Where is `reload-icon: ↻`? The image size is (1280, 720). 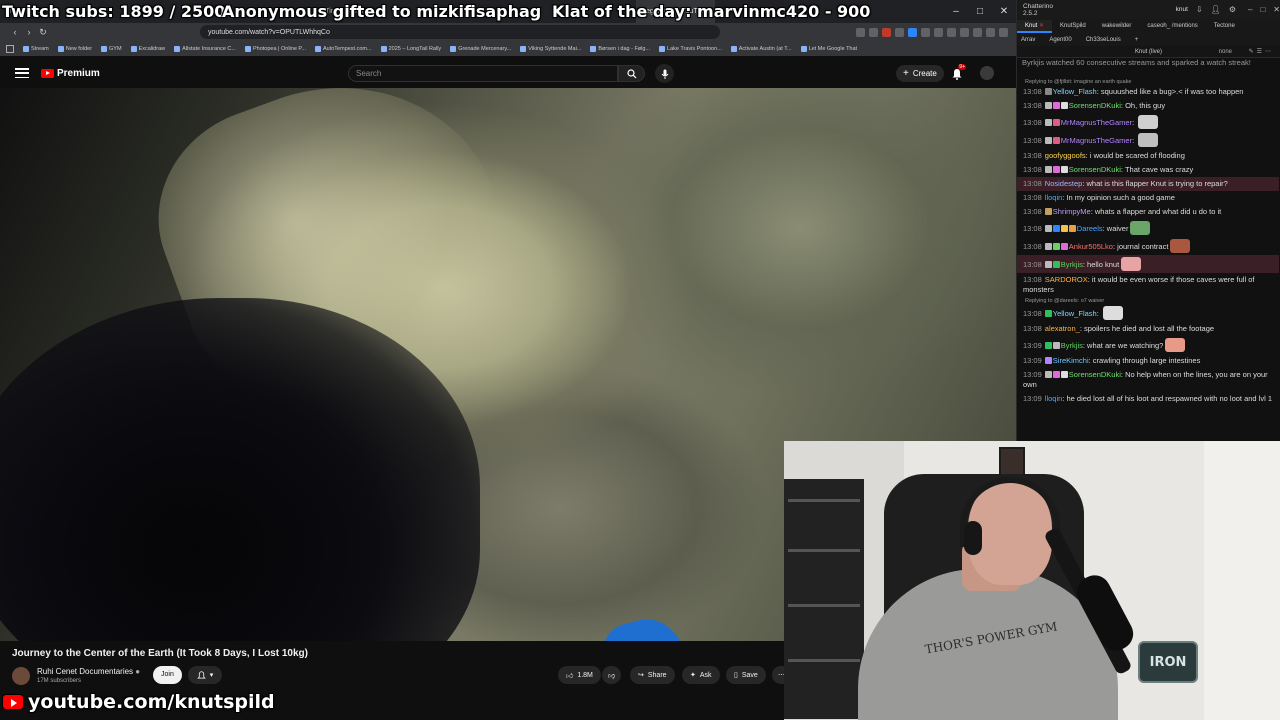
reload-icon: ↻ is located at coordinates (43, 32).